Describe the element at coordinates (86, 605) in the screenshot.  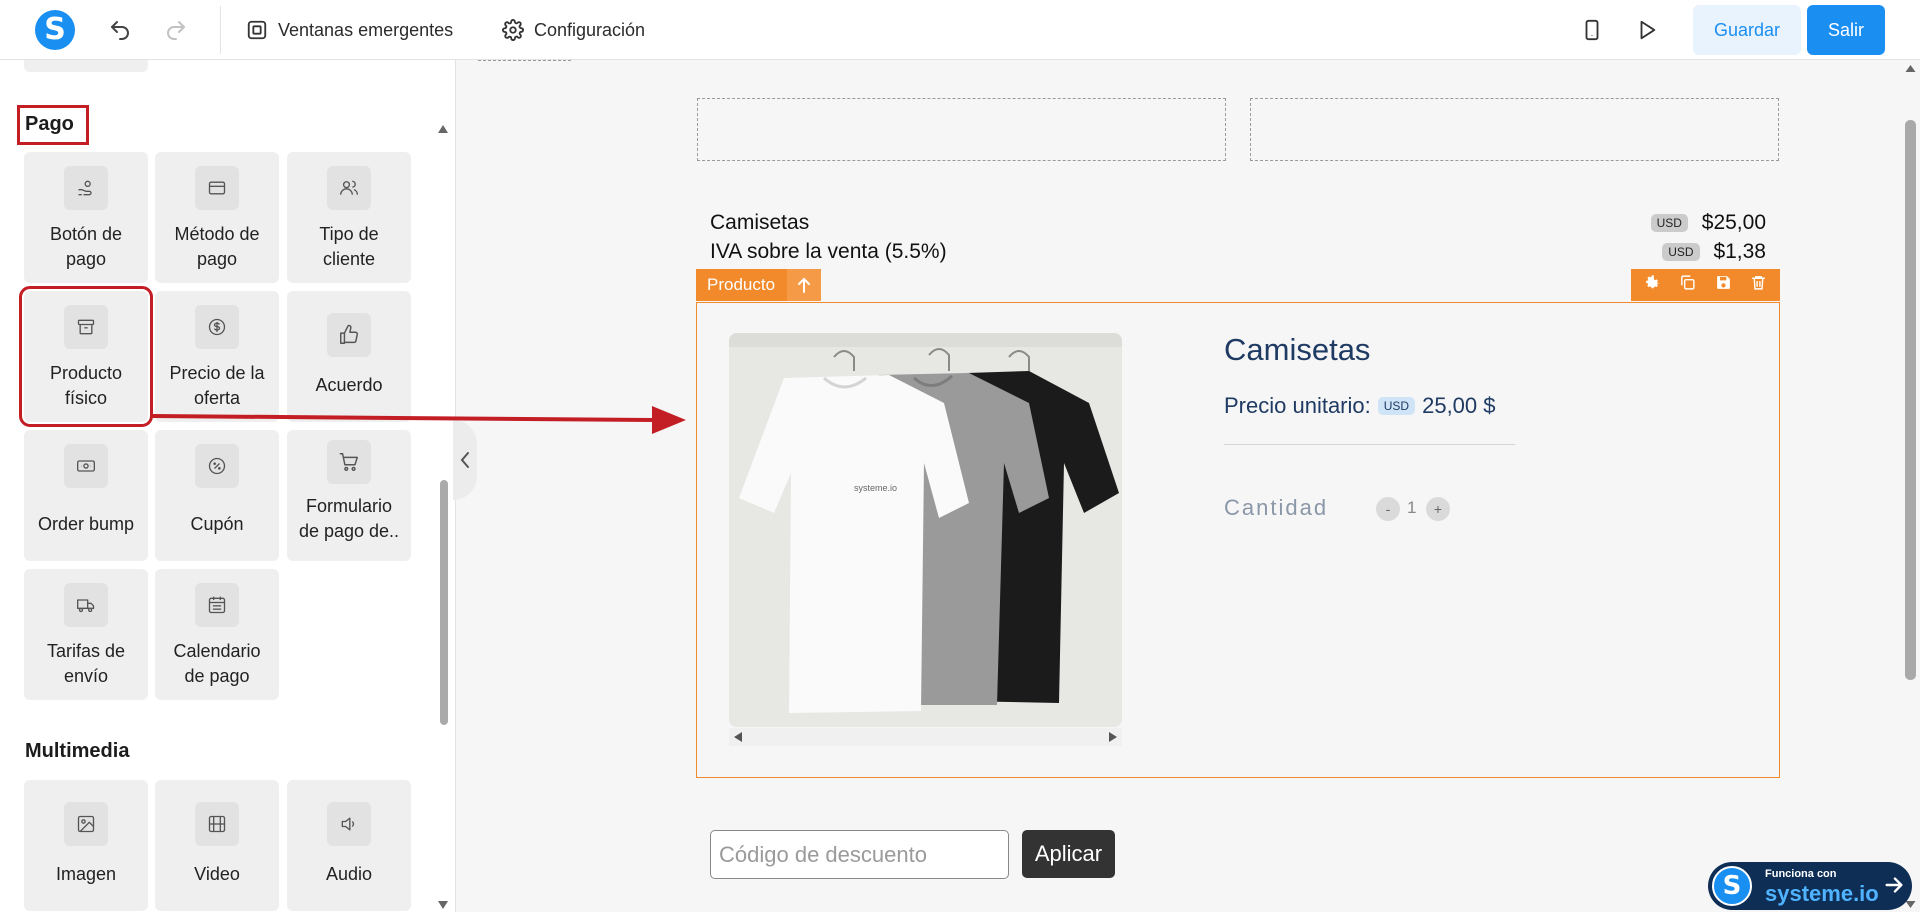
I see `truck-icon` at that location.